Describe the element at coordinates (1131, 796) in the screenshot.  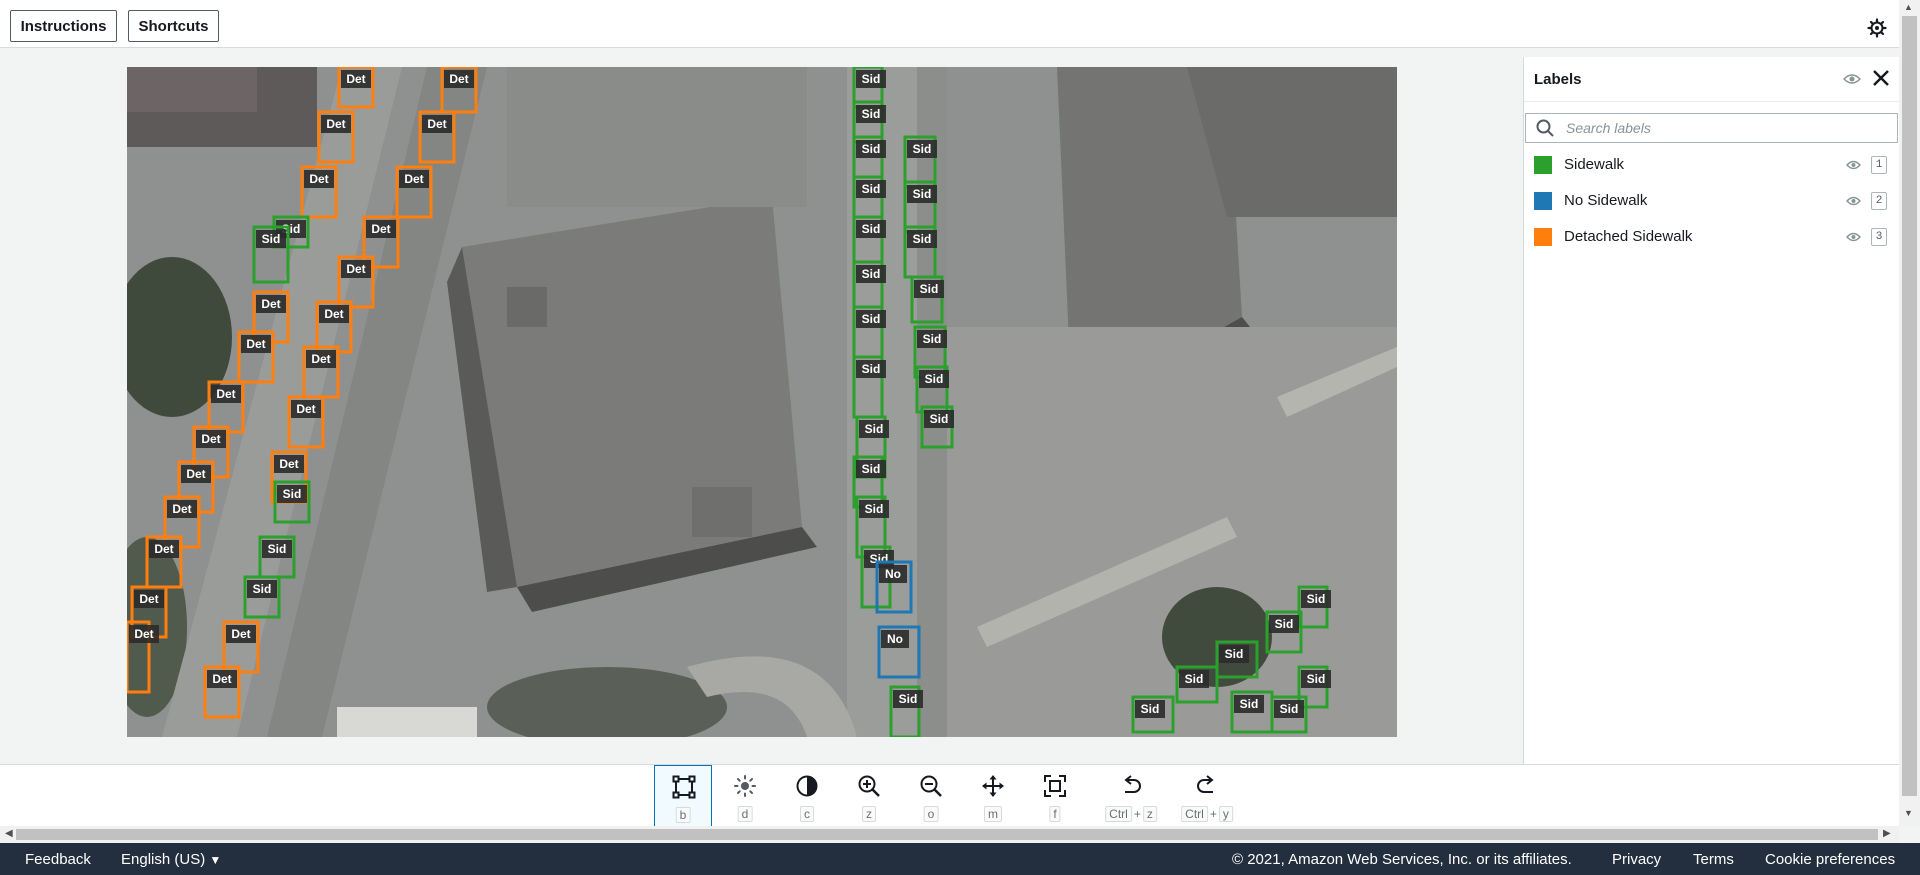
I see `undo-tool: Ctrl + z` at that location.